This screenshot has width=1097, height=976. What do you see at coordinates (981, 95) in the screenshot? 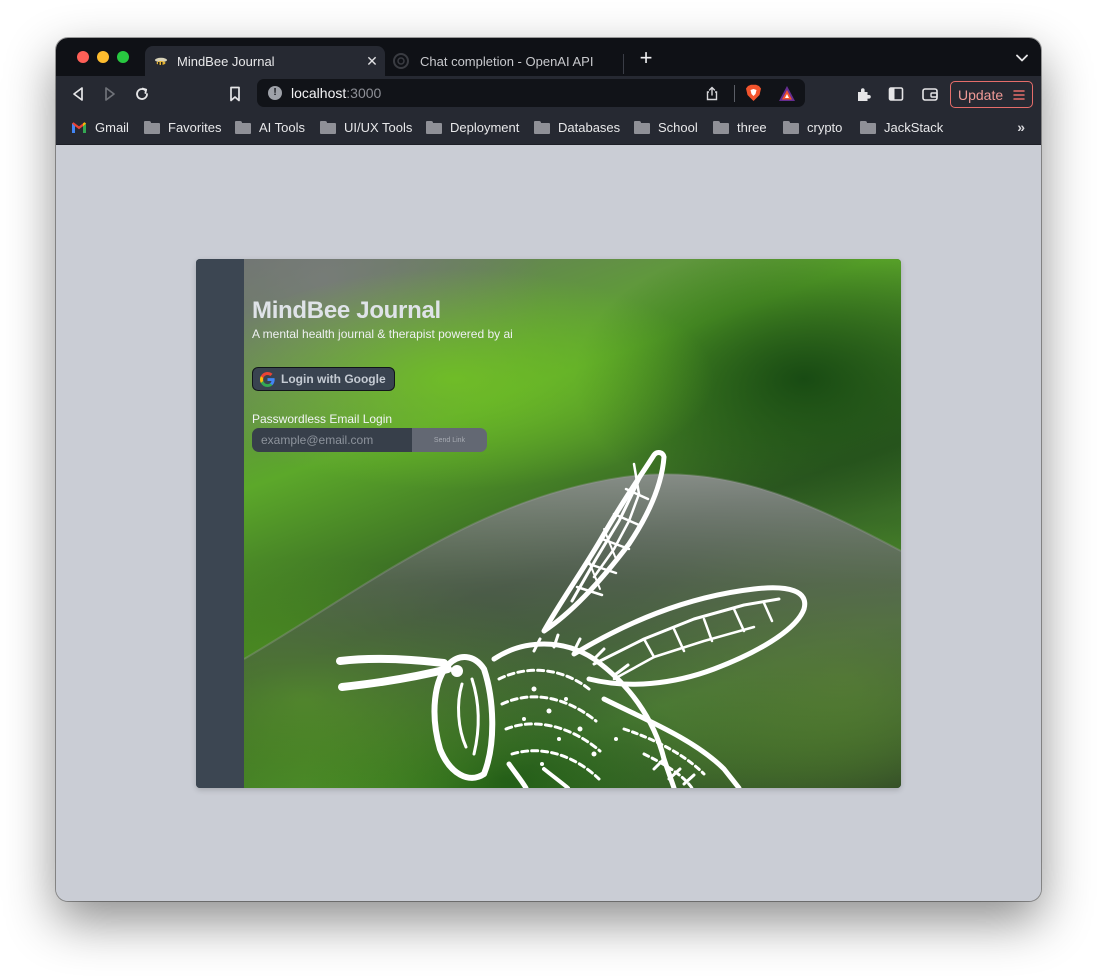
I see `update-label: Update` at bounding box center [981, 95].